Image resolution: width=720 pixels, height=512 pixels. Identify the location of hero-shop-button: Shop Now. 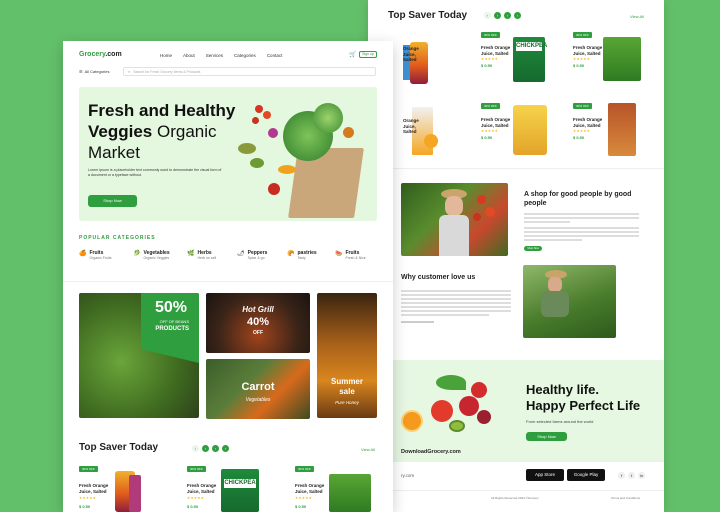
(112, 201).